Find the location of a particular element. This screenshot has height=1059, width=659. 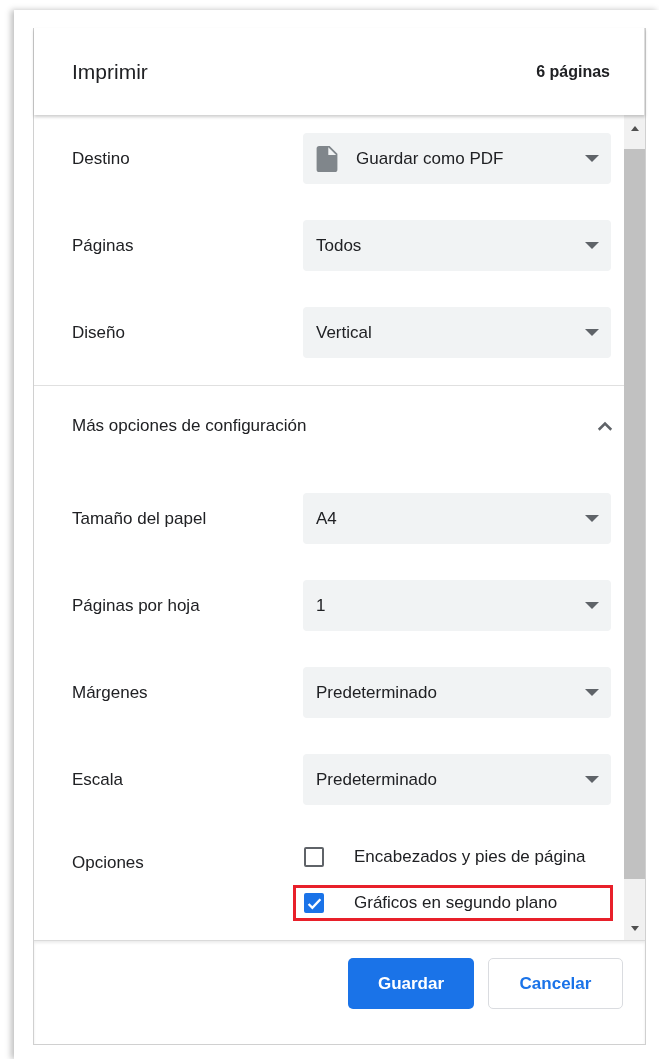

setting-label: Márgenes is located at coordinates (110, 692).